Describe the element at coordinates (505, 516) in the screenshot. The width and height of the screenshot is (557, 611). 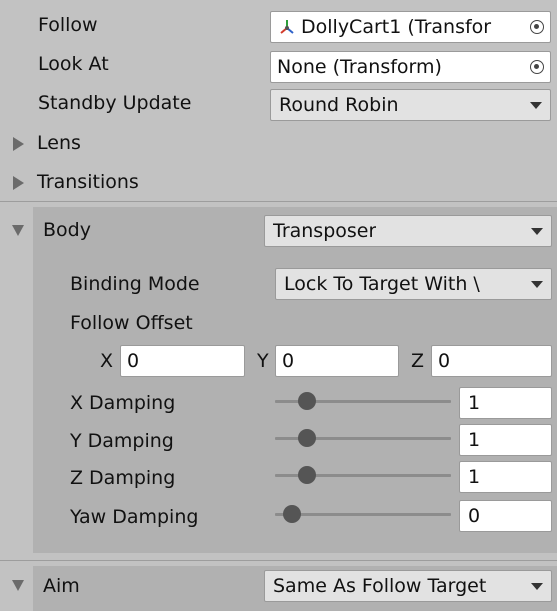
I see `yaw-damping-input: 0` at that location.